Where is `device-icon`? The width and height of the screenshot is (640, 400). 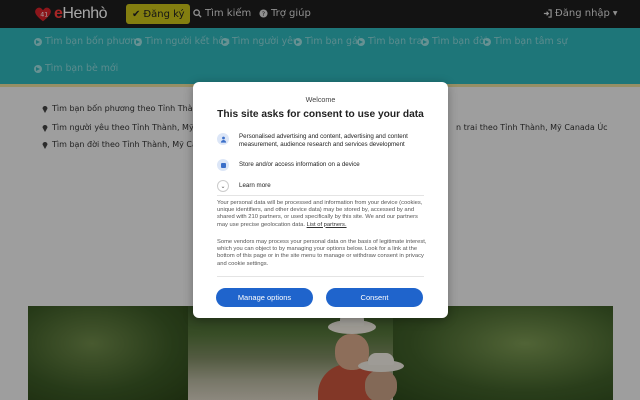
device-icon is located at coordinates (223, 165).